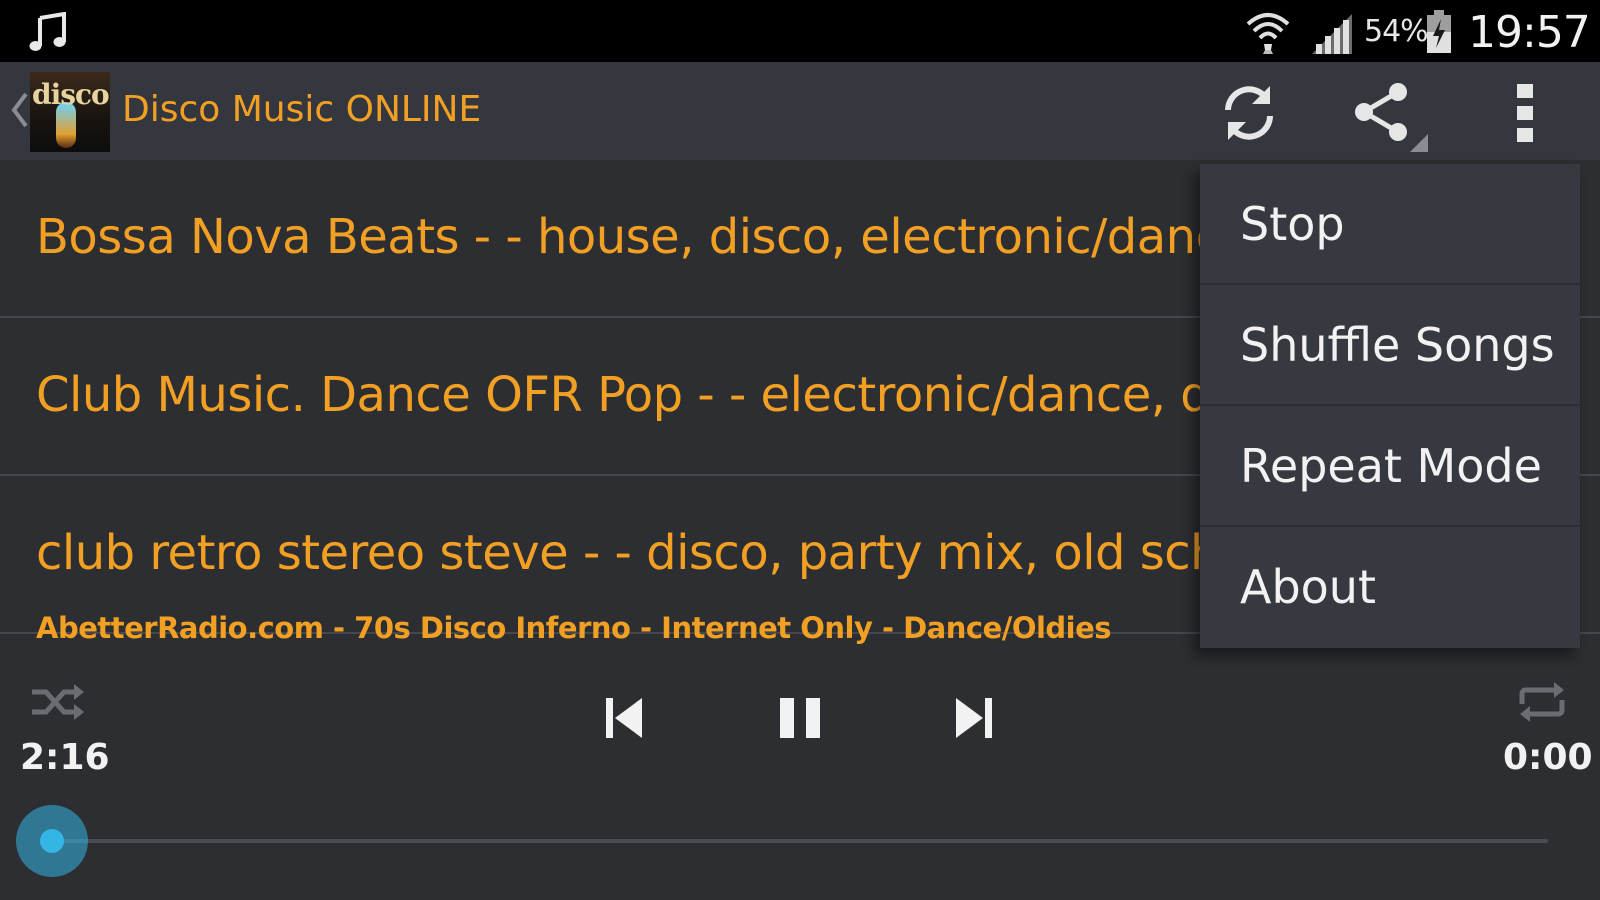  I want to click on seek-bar-track, so click(800, 841).